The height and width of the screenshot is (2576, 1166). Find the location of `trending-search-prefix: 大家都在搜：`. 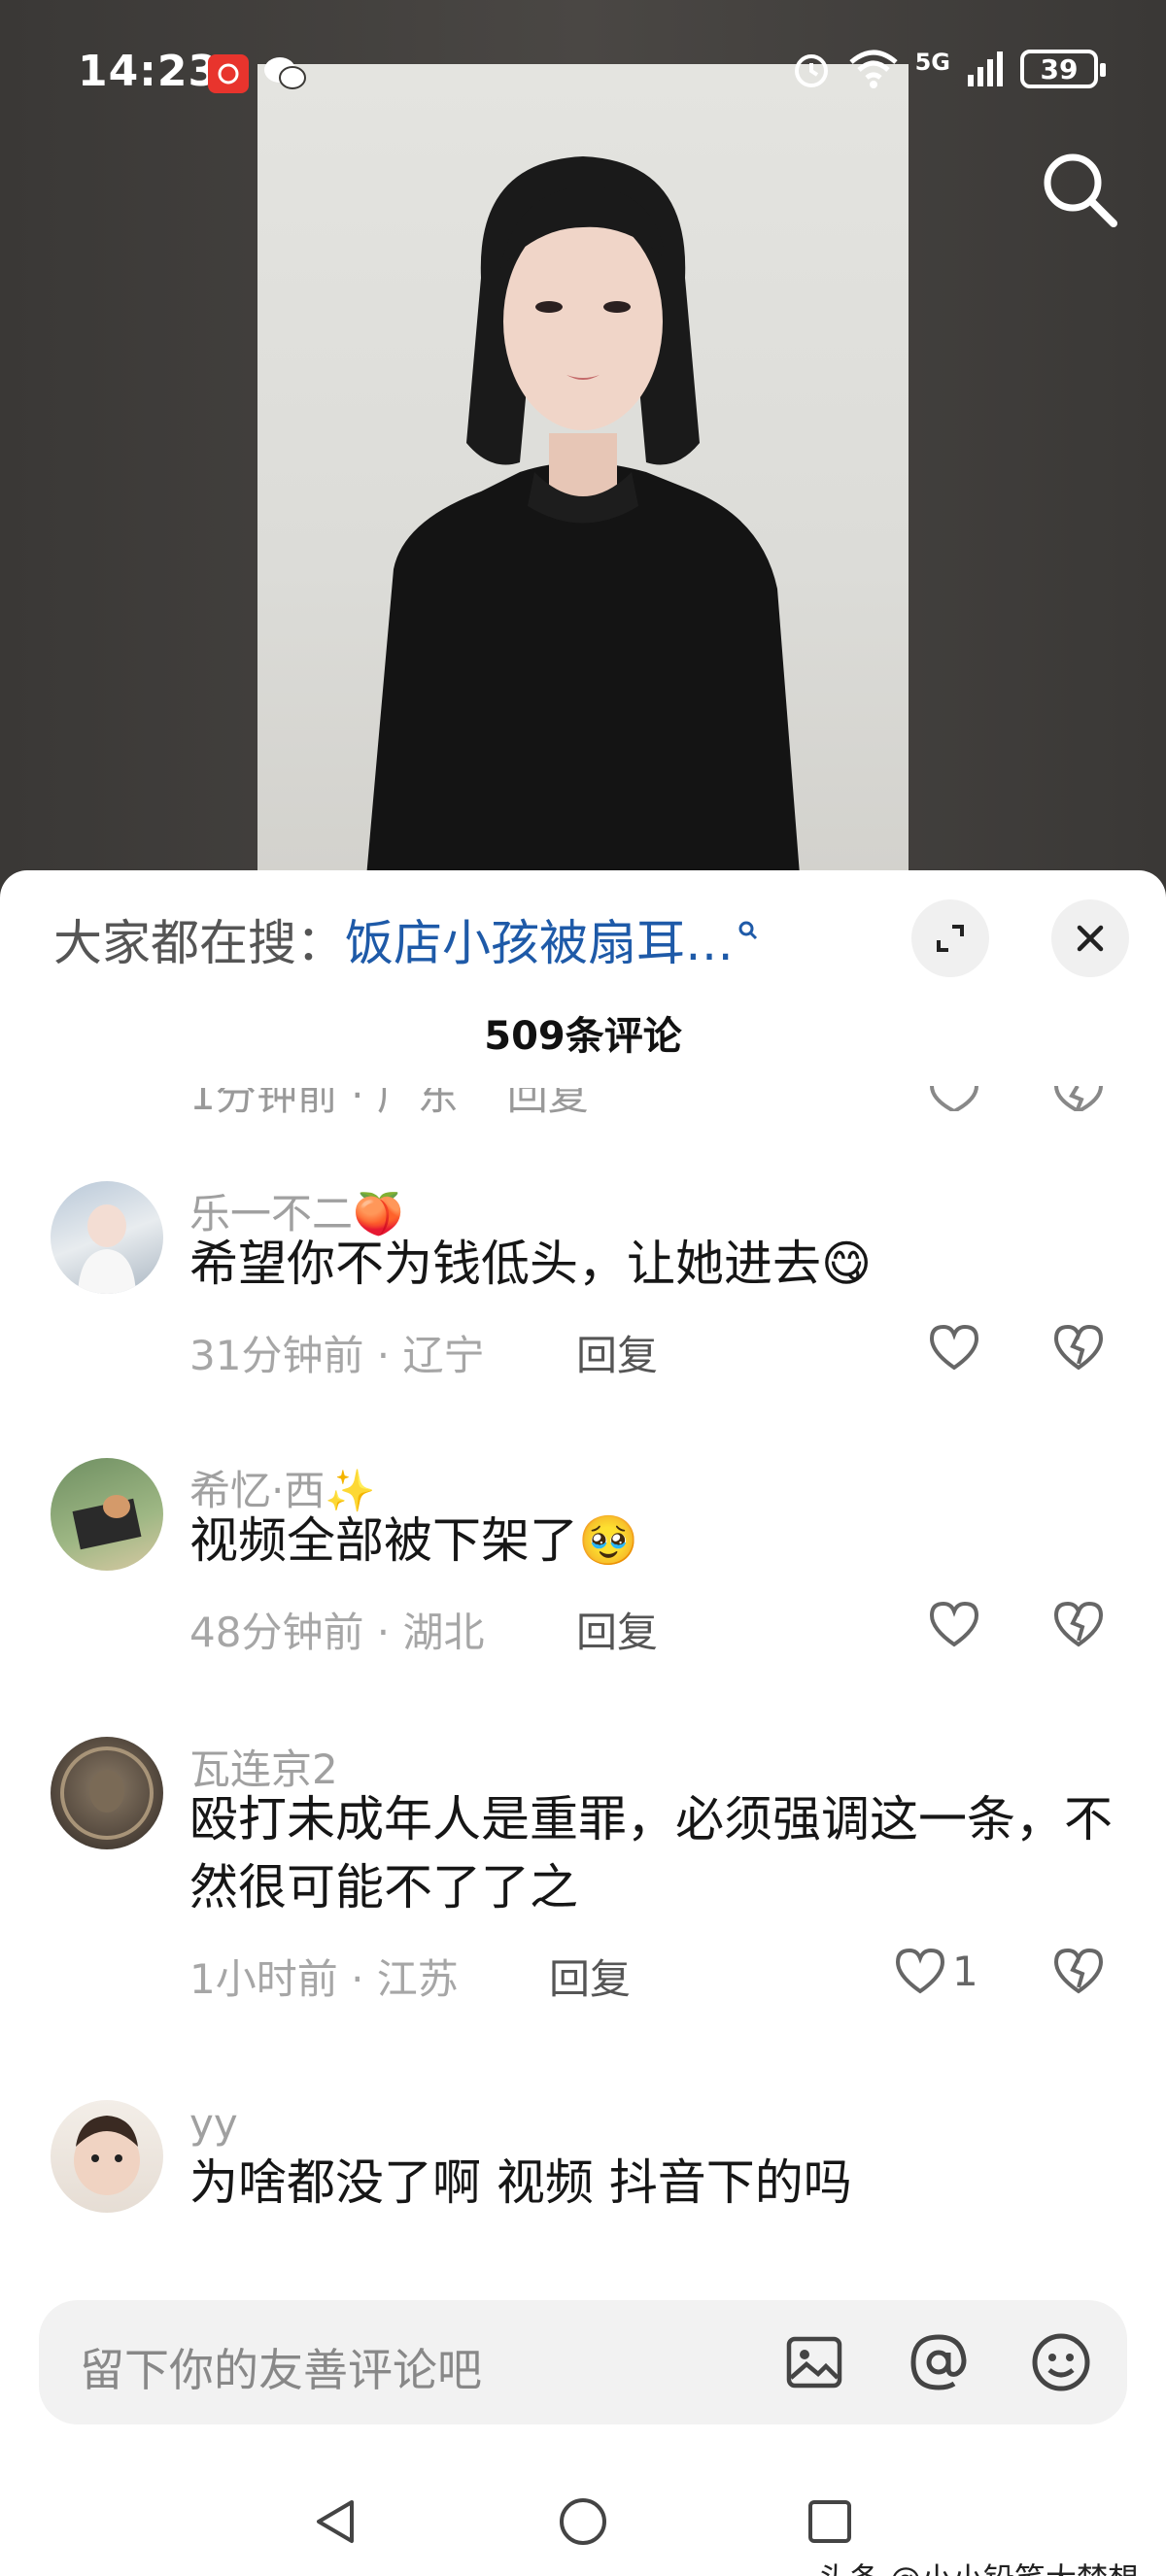

trending-search-prefix: 大家都在搜： is located at coordinates (199, 943).